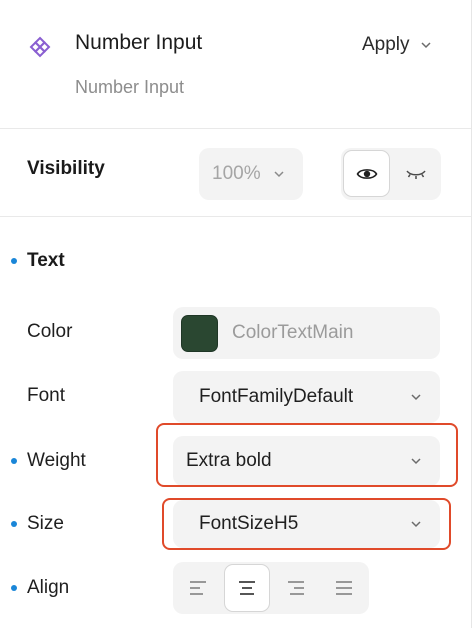 Image resolution: width=474 pixels, height=628 pixels. I want to click on weight-highlight, so click(307, 455).